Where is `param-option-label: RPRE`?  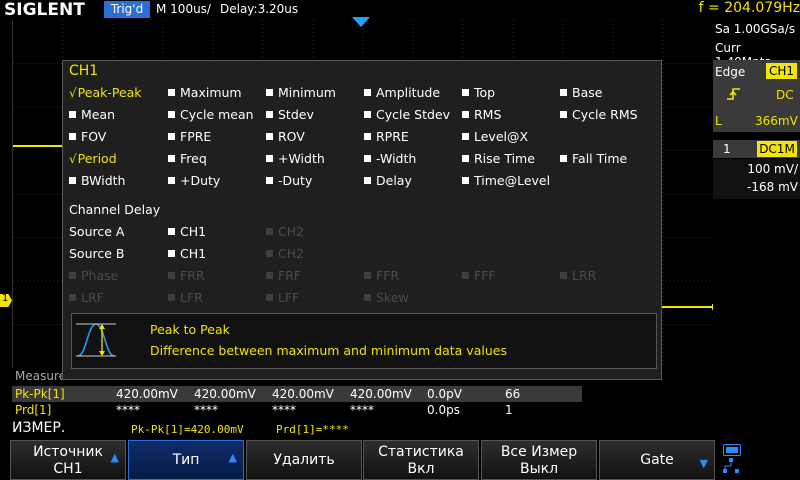 param-option-label: RPRE is located at coordinates (392, 136).